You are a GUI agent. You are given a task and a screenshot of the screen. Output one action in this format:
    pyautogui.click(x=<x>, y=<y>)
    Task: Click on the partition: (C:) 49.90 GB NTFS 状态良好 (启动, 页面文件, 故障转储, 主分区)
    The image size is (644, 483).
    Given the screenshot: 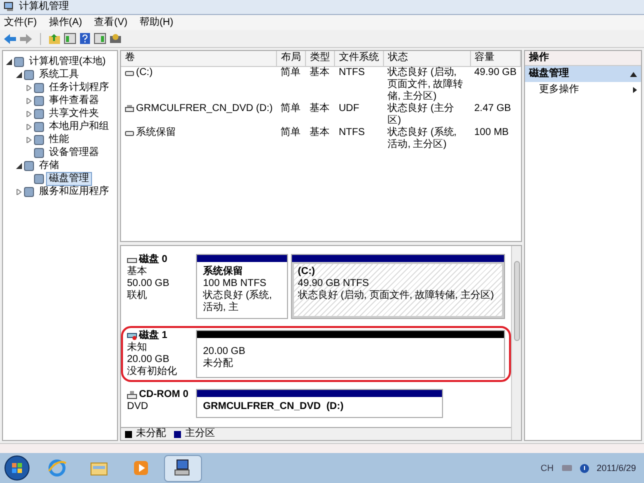 What is the action you would take?
    pyautogui.click(x=397, y=286)
    